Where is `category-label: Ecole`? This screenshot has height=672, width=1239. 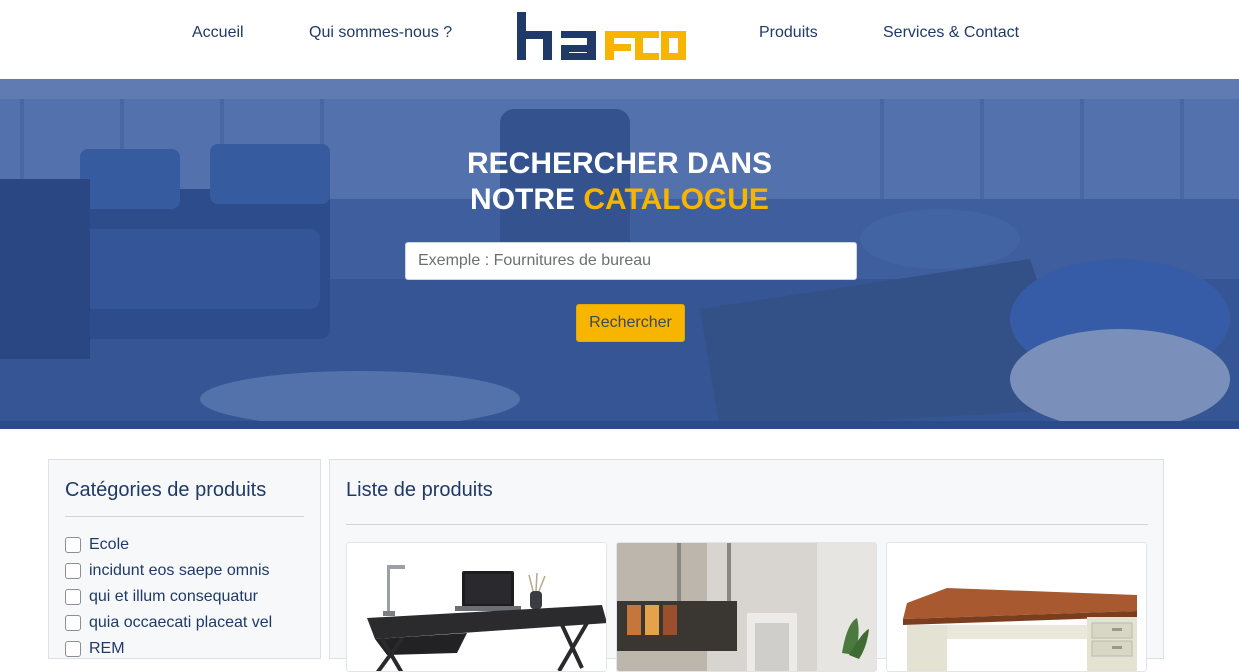 category-label: Ecole is located at coordinates (109, 544).